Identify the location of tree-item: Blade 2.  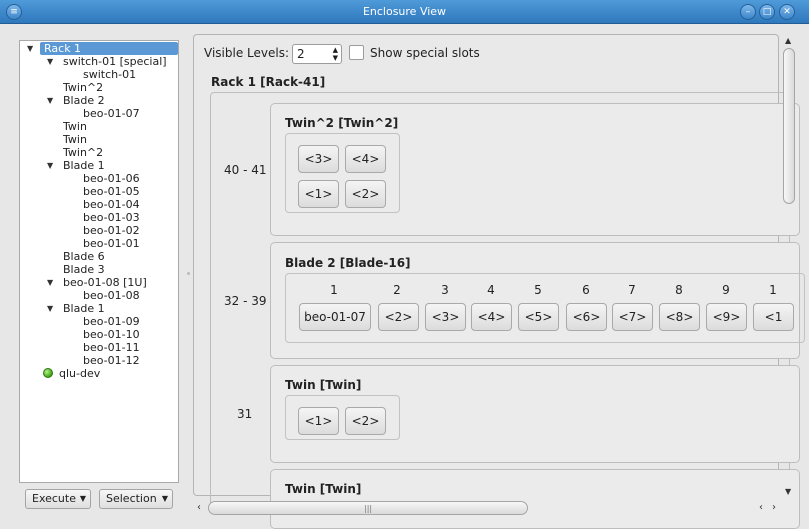
(84, 100).